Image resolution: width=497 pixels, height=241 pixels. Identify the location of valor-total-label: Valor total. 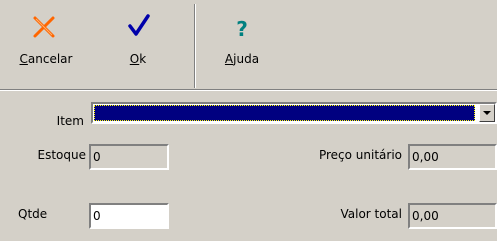
(371, 214).